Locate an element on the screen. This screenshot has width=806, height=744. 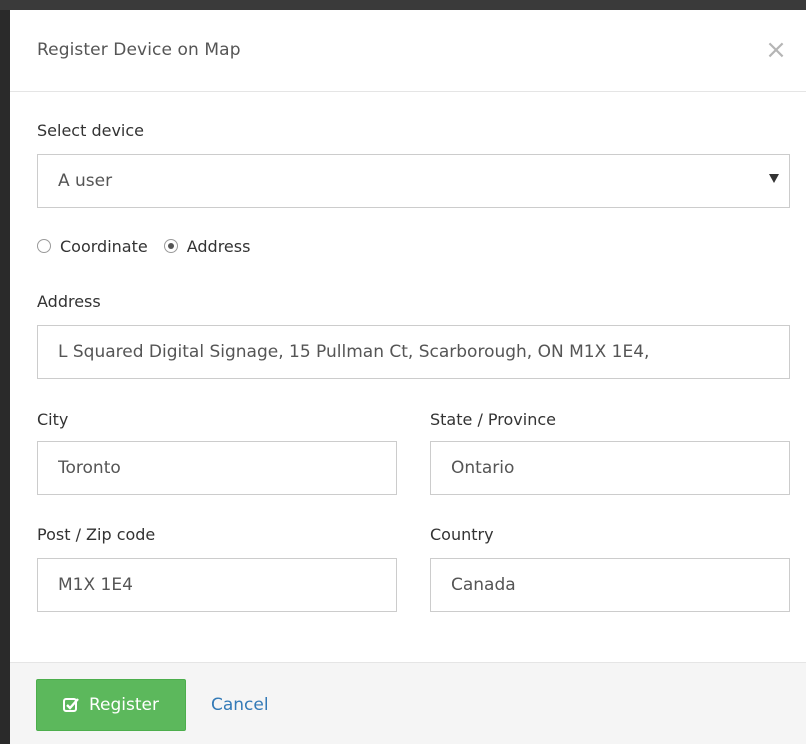
check-square-icon is located at coordinates (71, 705).